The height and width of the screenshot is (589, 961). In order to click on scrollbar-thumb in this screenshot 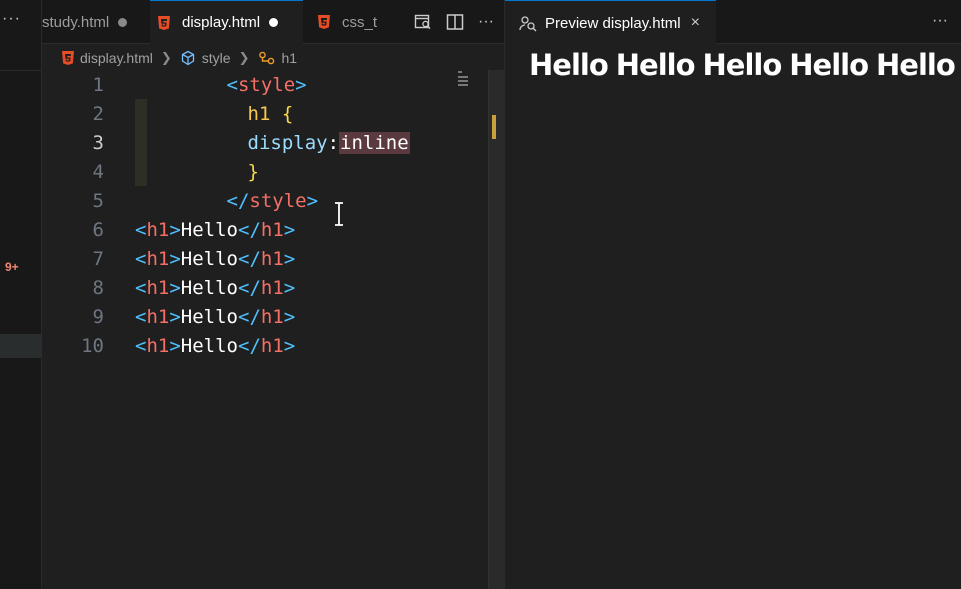, I will do `click(494, 127)`.